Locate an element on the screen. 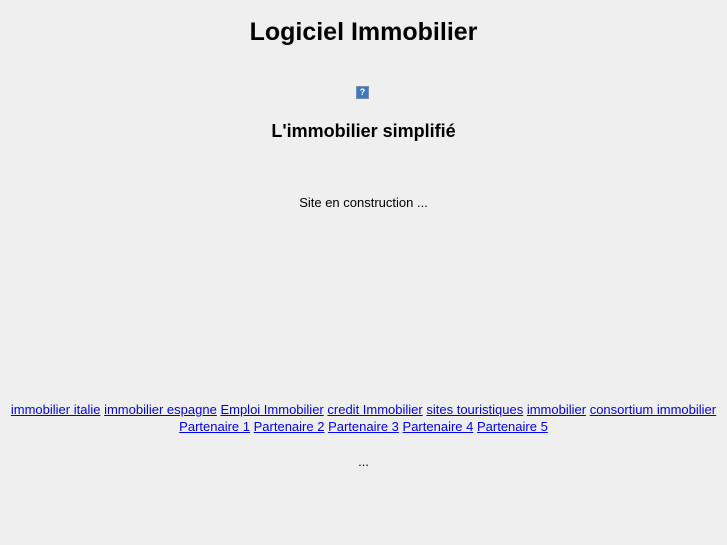 This screenshot has height=545, width=727. link-sites-touristiques: sites touristiques is located at coordinates (474, 409).